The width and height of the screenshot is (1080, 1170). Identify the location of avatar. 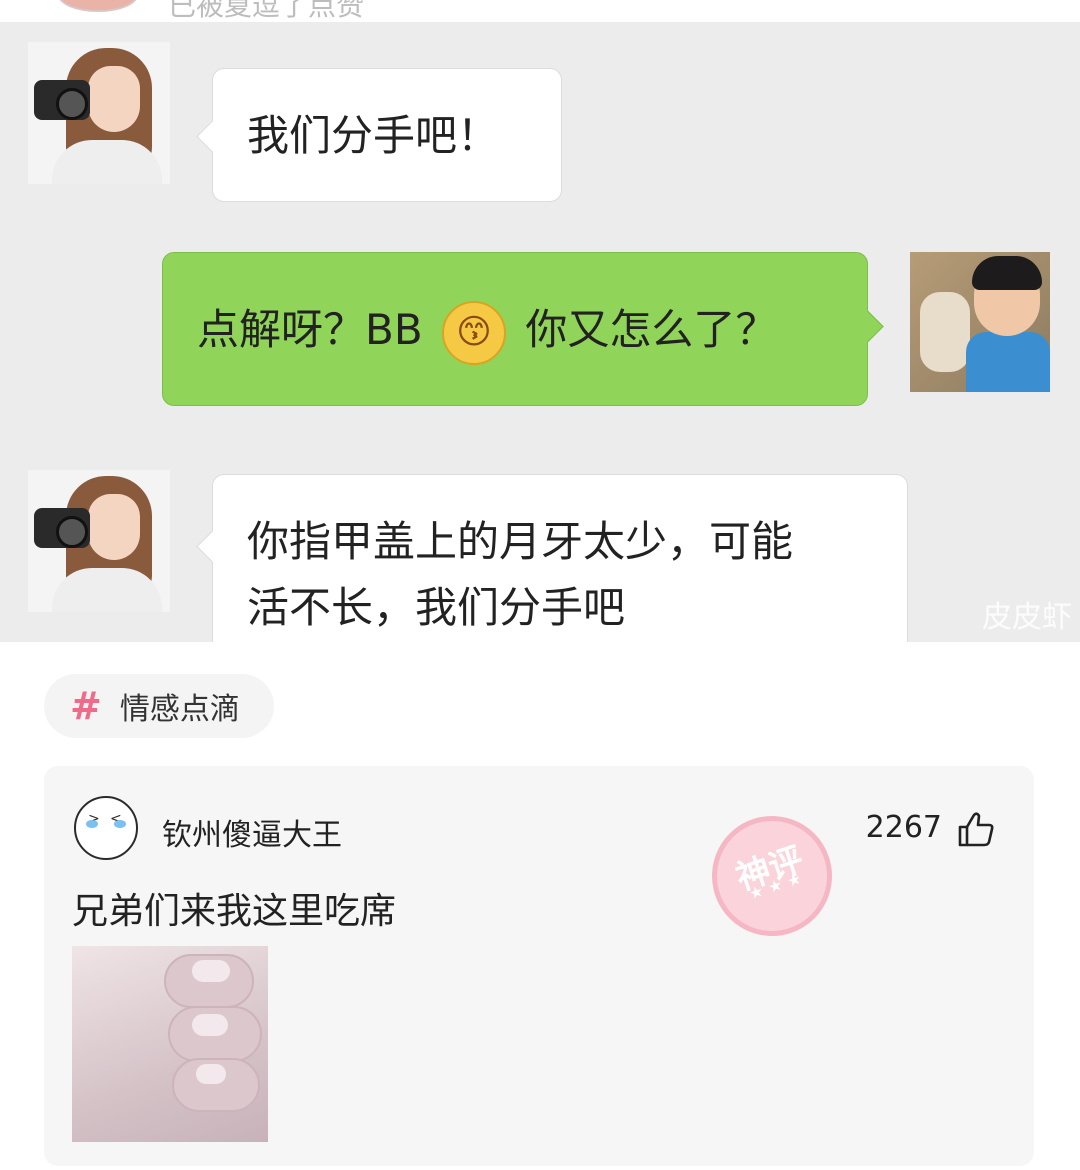
(98, 6).